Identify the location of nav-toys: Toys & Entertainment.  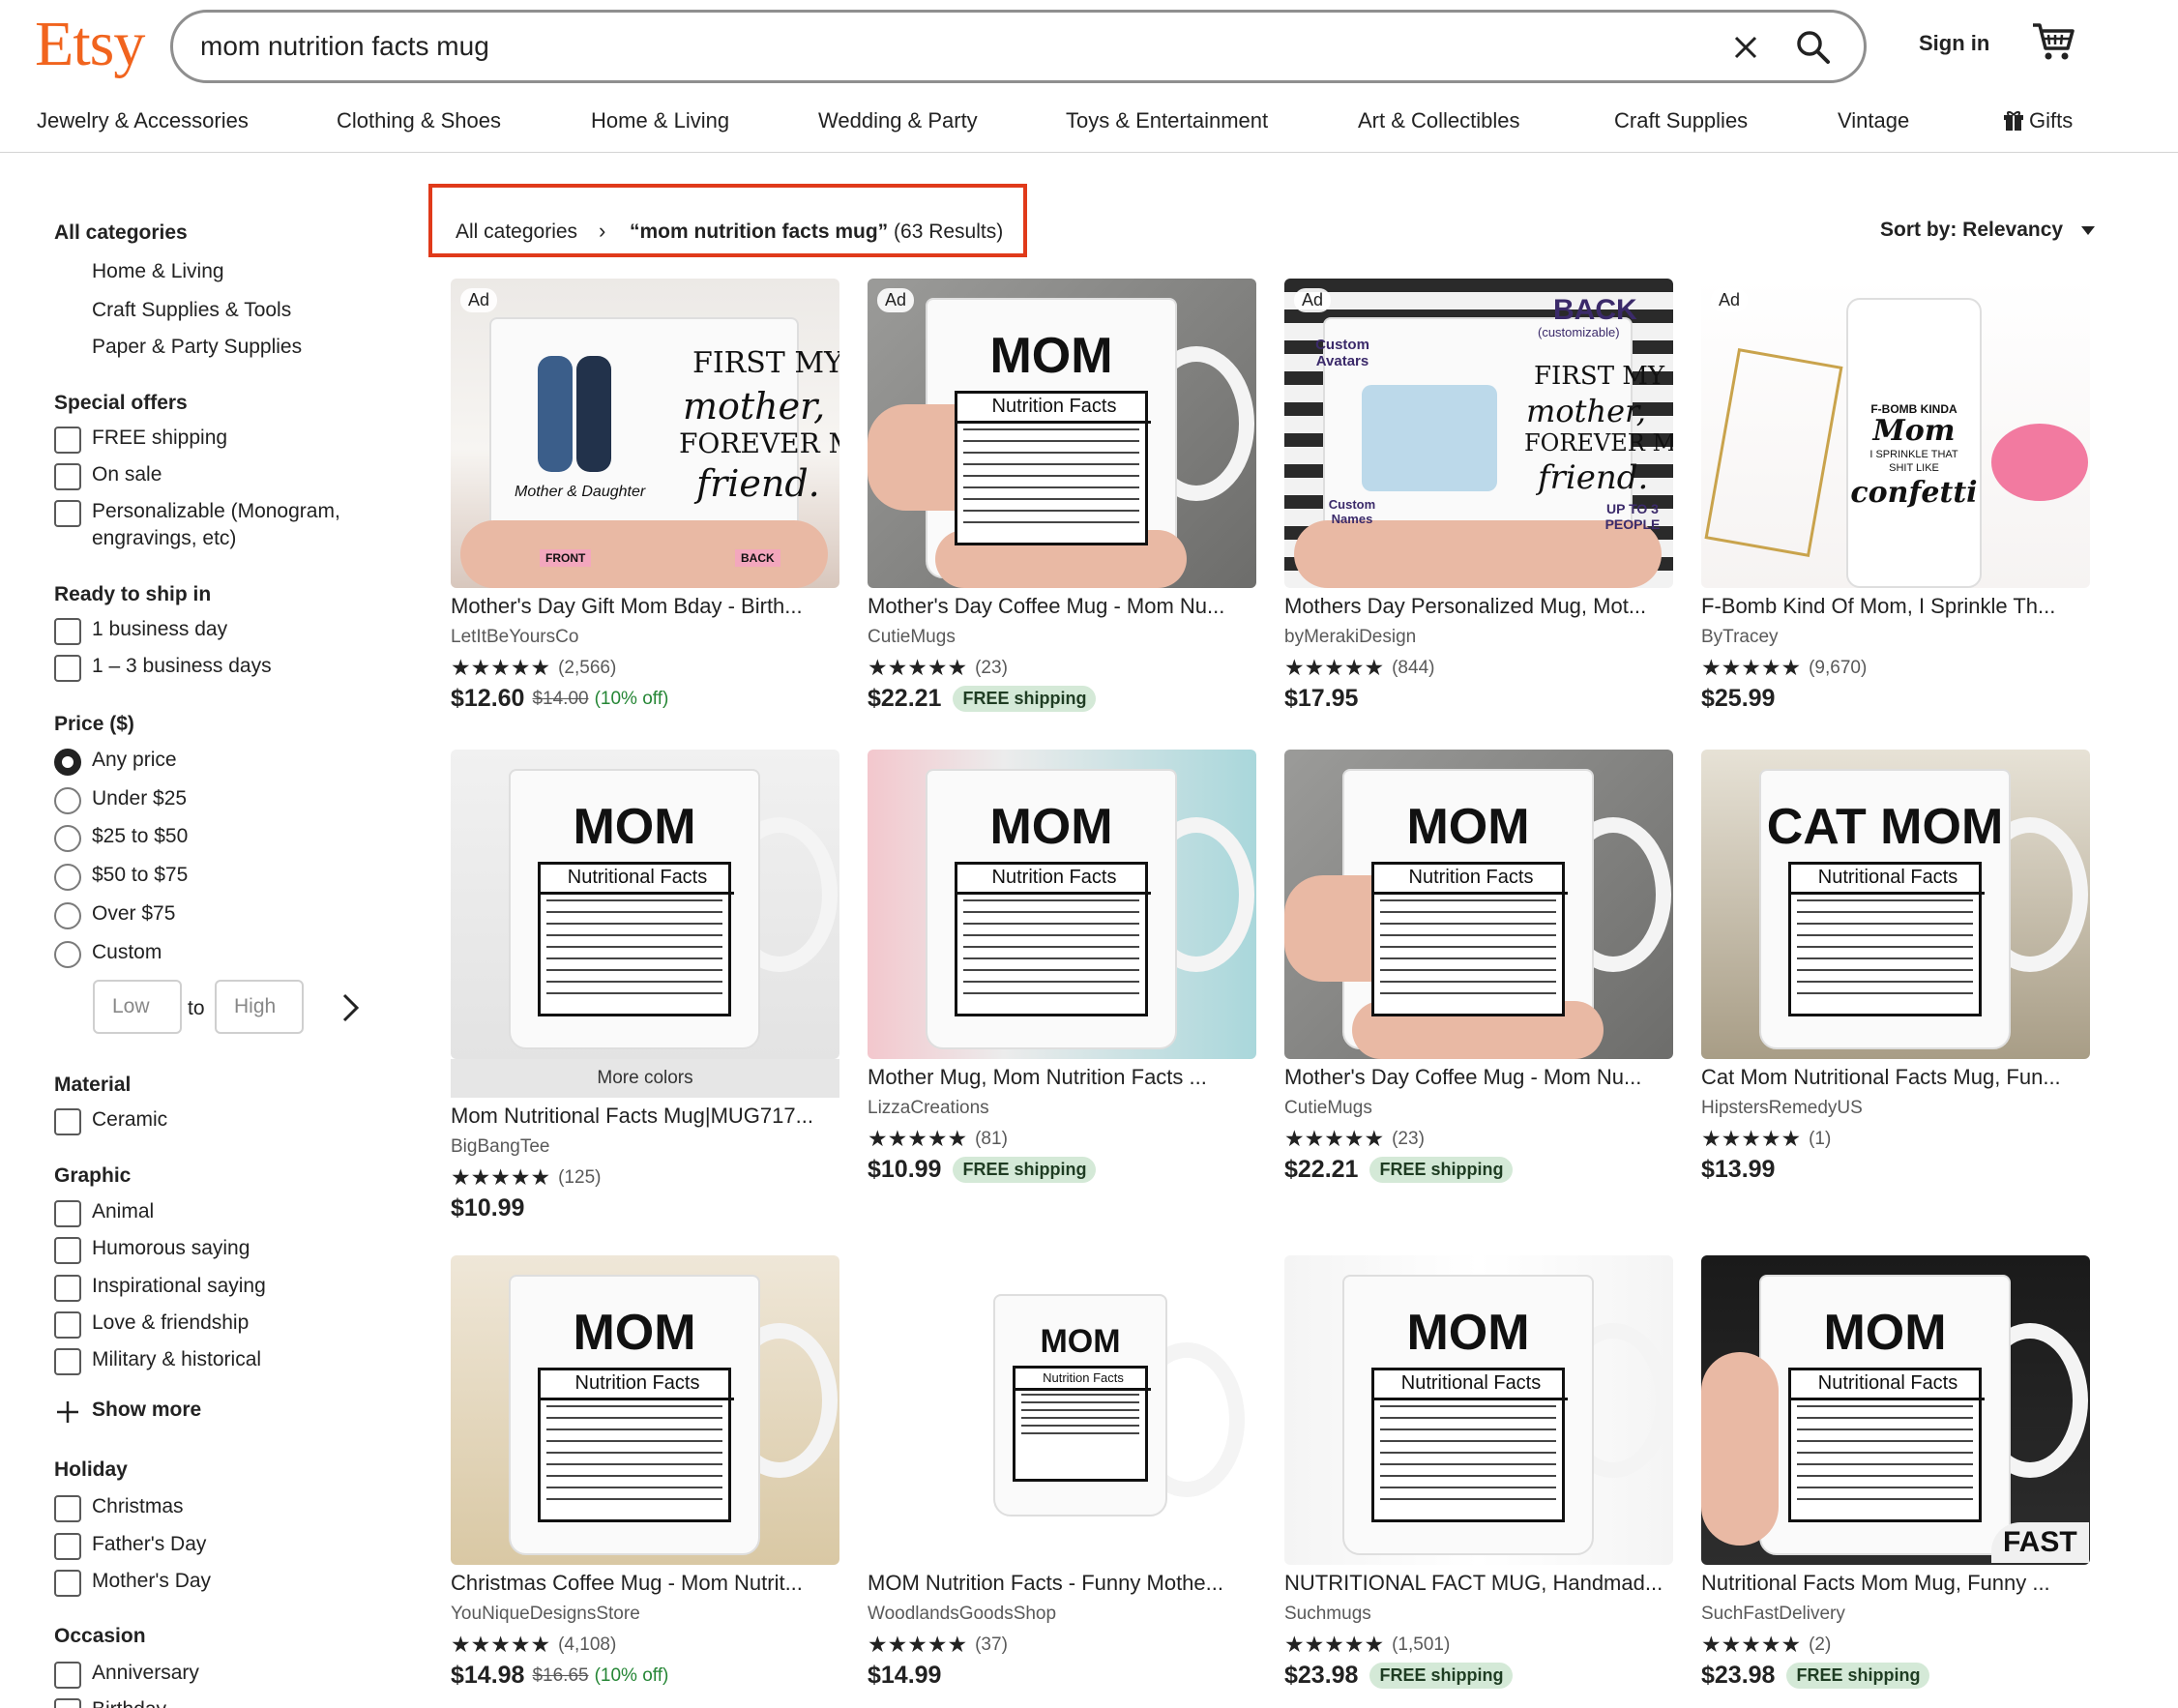
(1167, 120).